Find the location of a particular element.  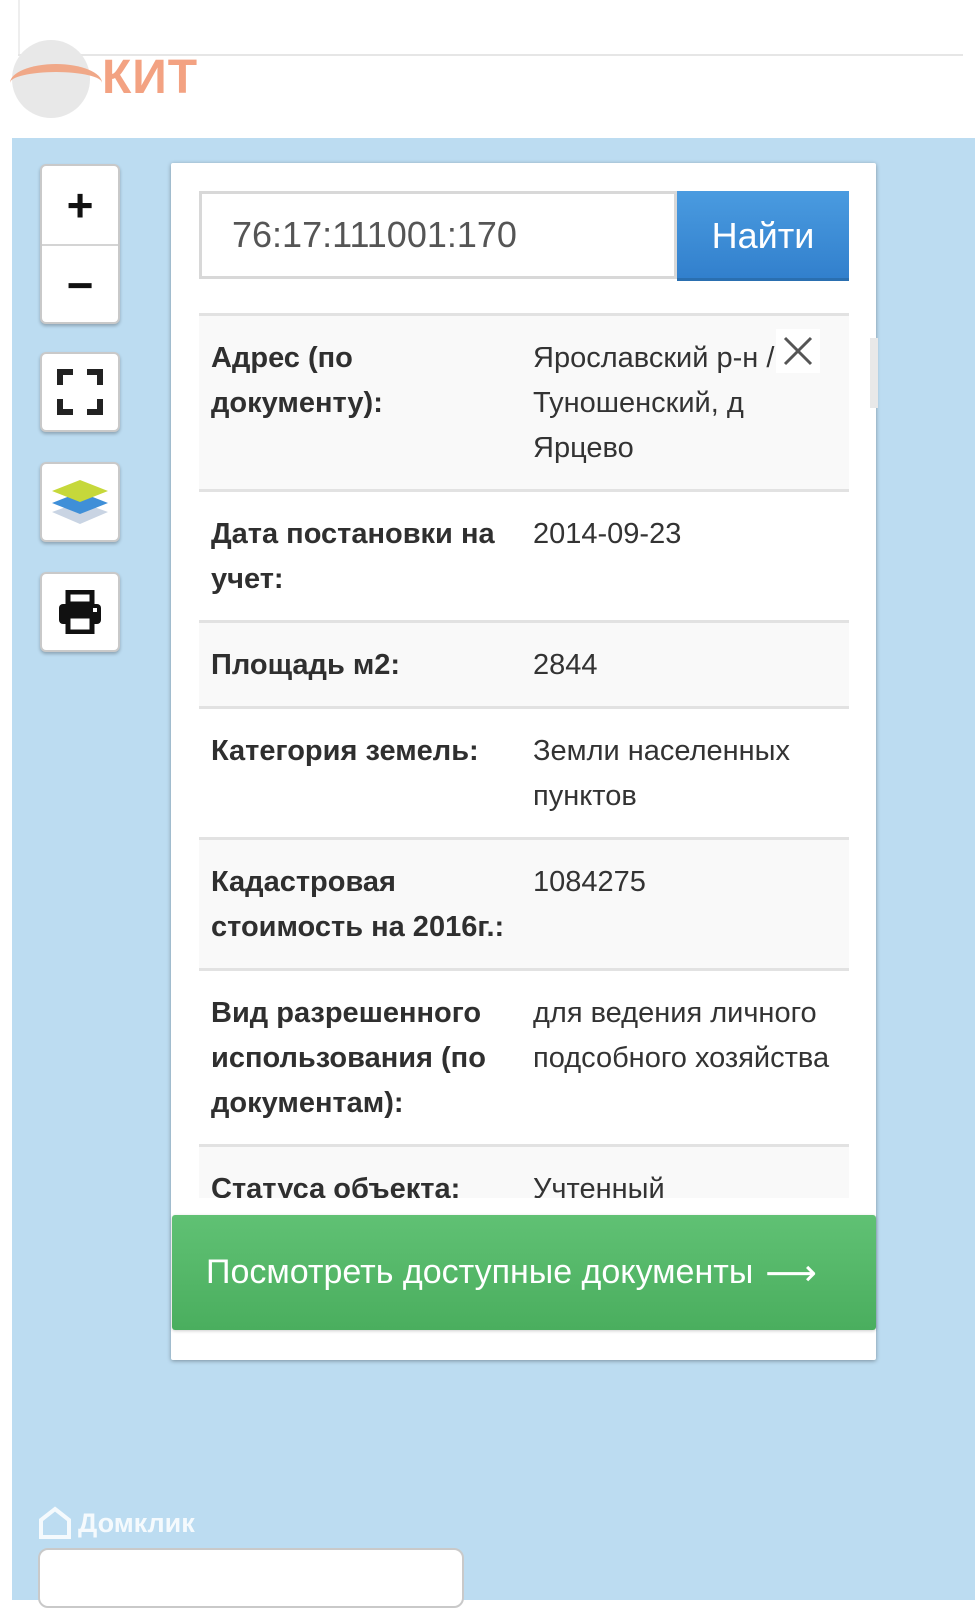

close-panel-button is located at coordinates (798, 351).